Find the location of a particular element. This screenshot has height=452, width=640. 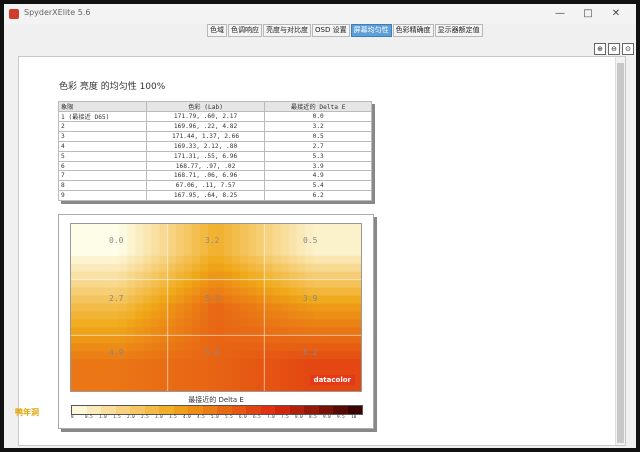

zoom-in-icon: ⊕ is located at coordinates (600, 49).